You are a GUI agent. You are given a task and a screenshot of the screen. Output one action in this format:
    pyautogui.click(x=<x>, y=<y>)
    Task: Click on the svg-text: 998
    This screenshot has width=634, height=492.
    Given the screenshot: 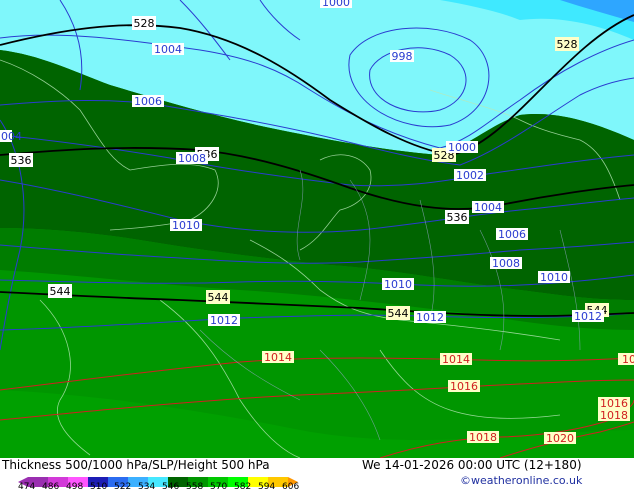 What is the action you would take?
    pyautogui.click(x=402, y=56)
    